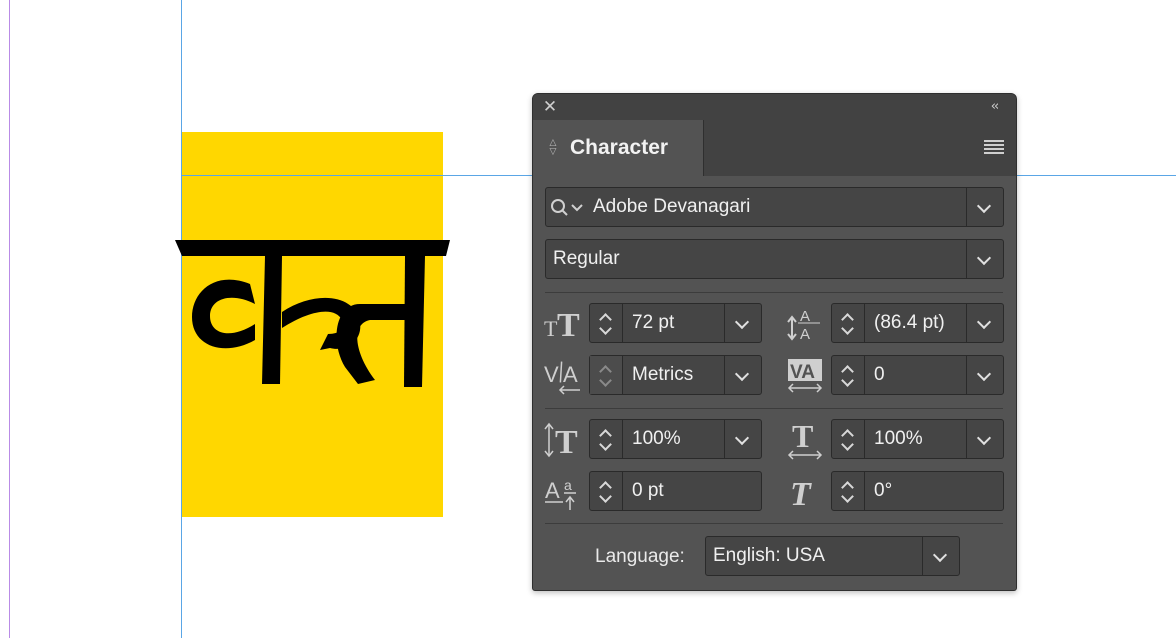 The image size is (1176, 638). I want to click on font-style-field: Regular, so click(774, 259).